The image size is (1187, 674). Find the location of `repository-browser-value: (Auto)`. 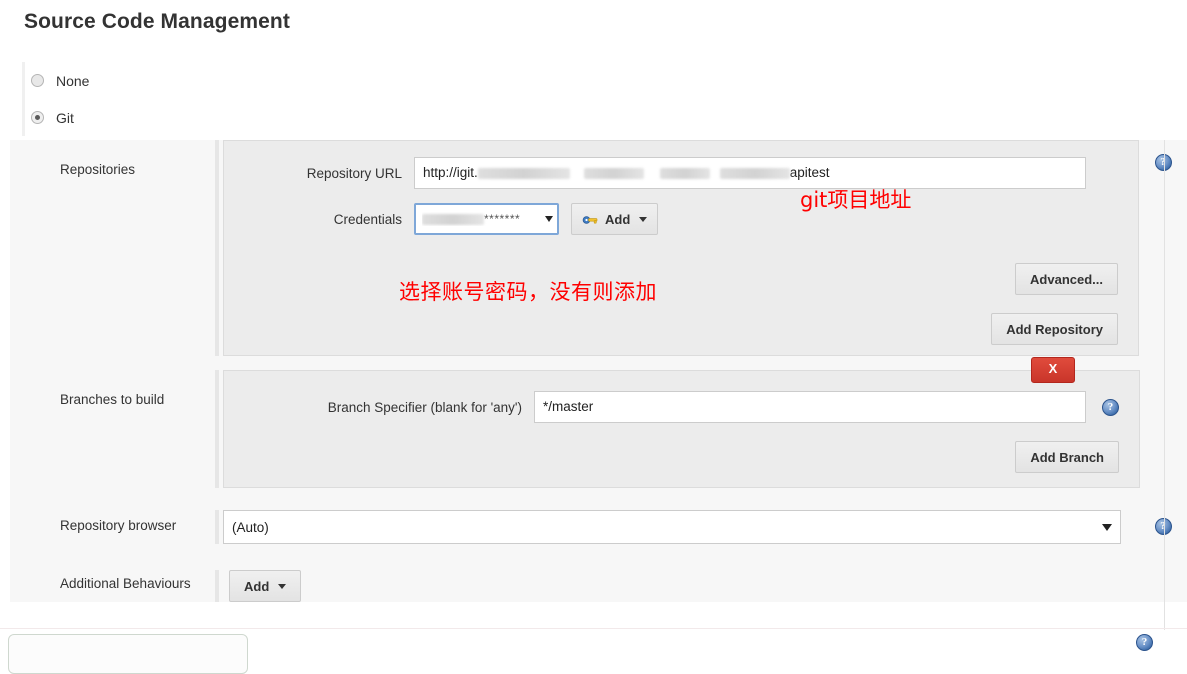

repository-browser-value: (Auto) is located at coordinates (250, 527).